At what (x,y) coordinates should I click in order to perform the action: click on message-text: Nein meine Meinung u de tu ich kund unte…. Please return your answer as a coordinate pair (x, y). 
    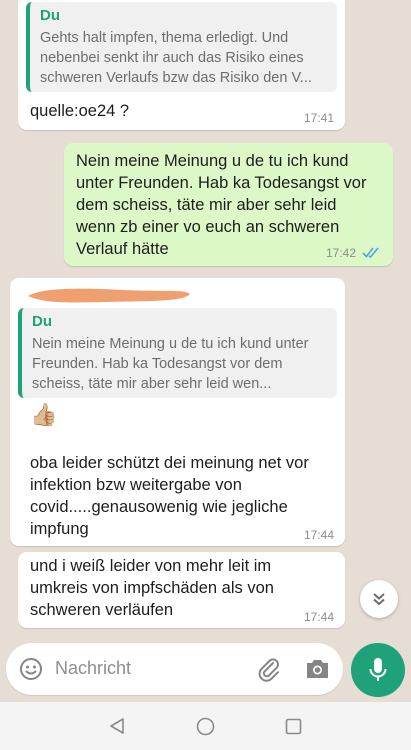
    Looking at the image, I should click on (221, 205).